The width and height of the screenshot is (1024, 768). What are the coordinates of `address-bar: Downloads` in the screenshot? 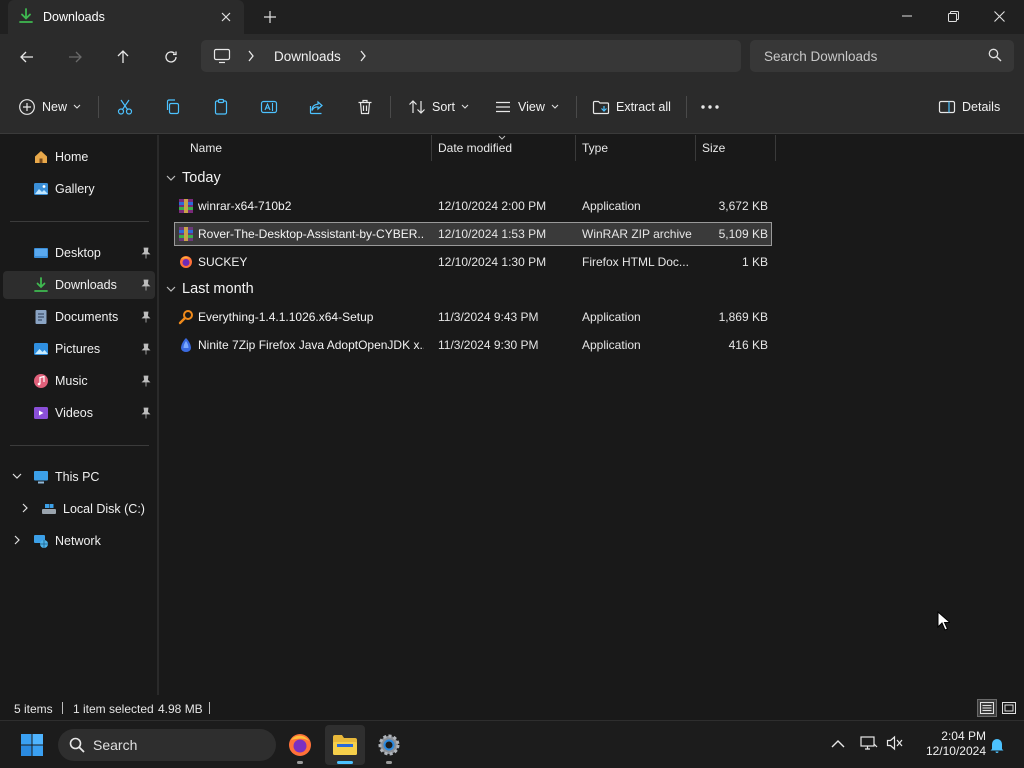 It's located at (471, 56).